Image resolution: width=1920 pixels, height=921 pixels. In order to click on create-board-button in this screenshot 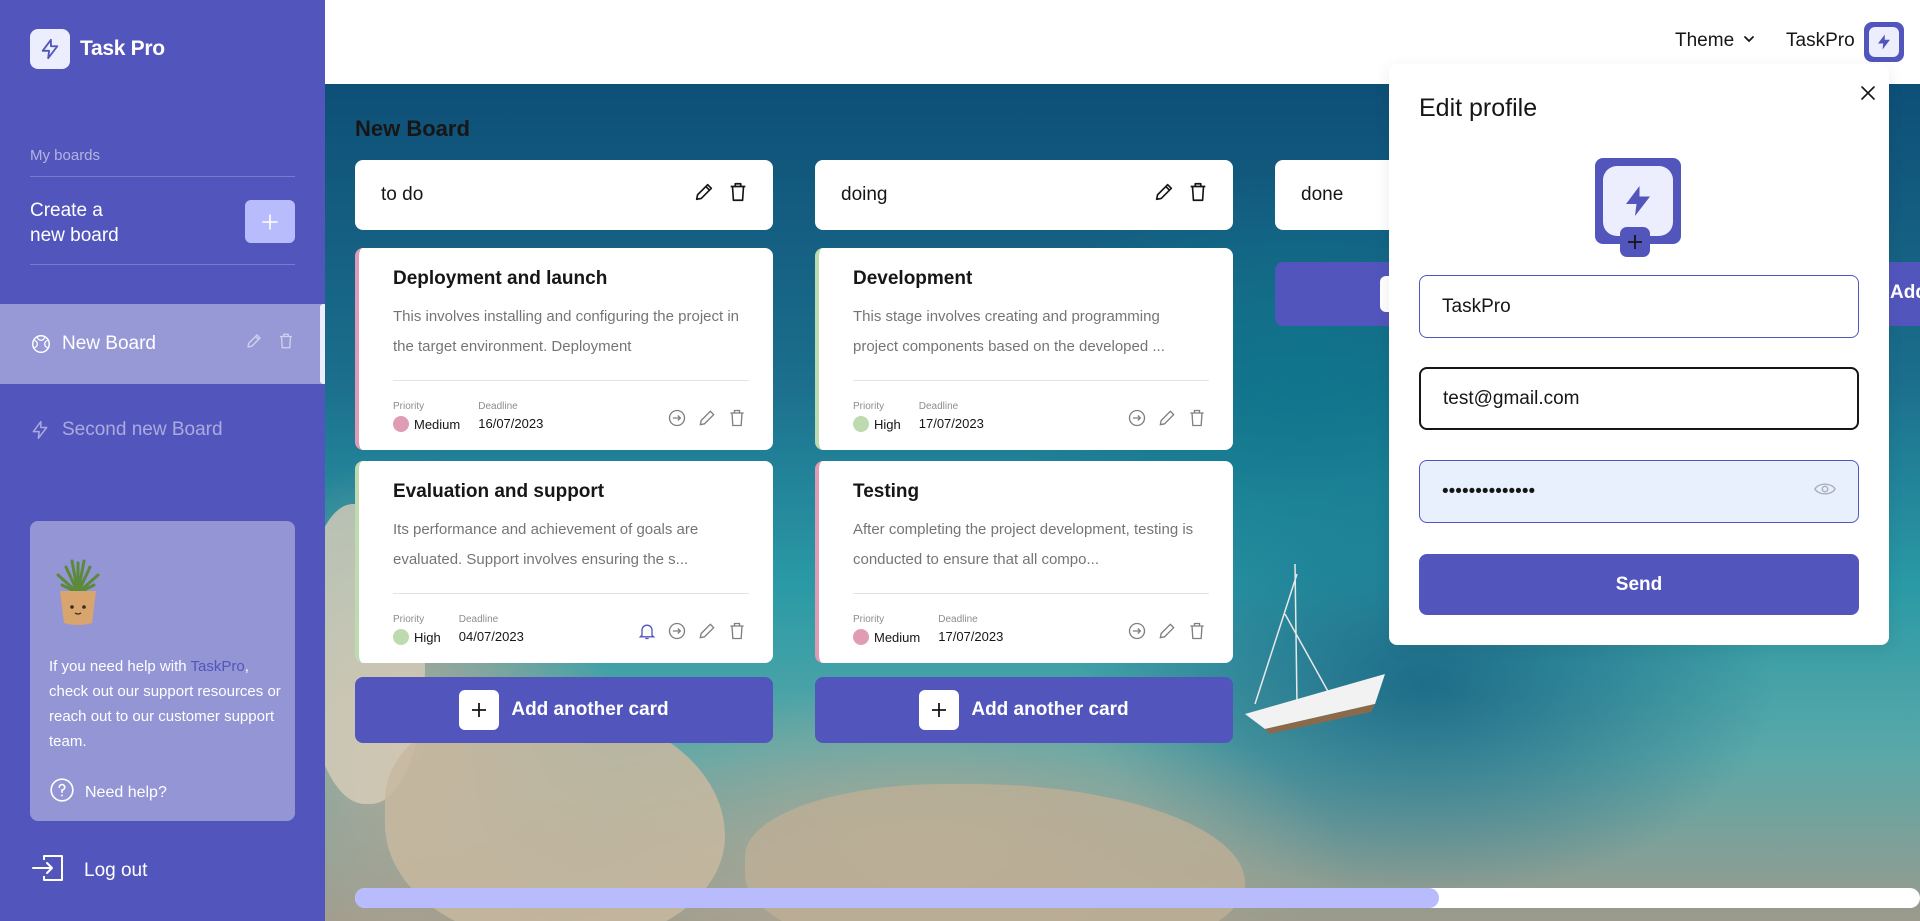, I will do `click(270, 221)`.